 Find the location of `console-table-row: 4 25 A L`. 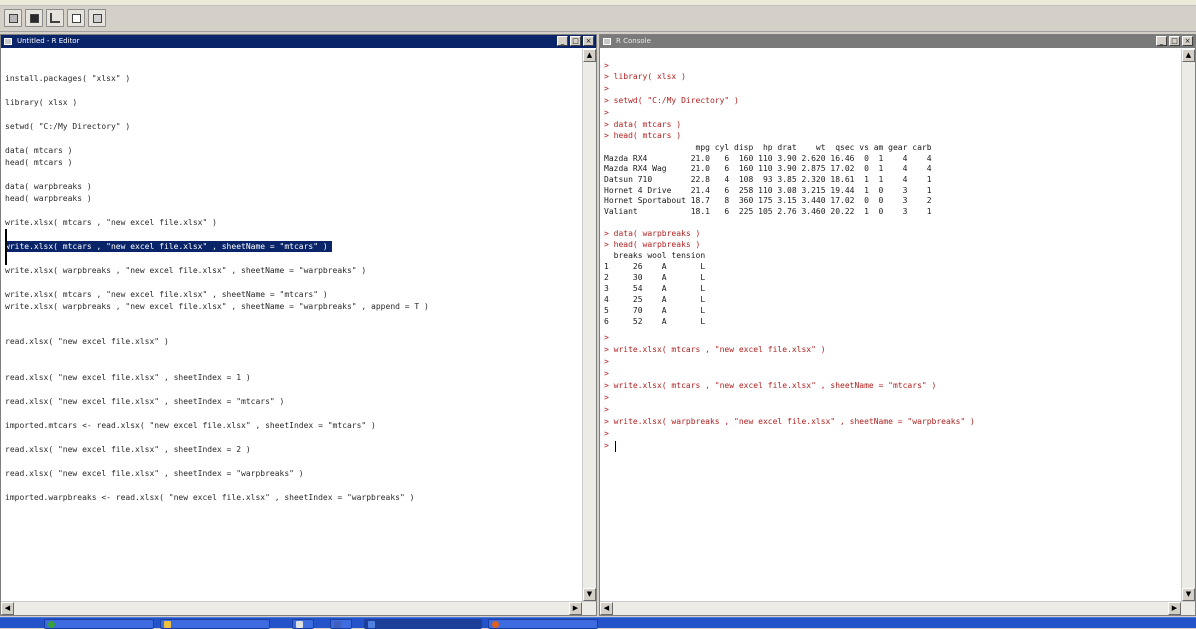

console-table-row: 4 25 A L is located at coordinates (655, 299).